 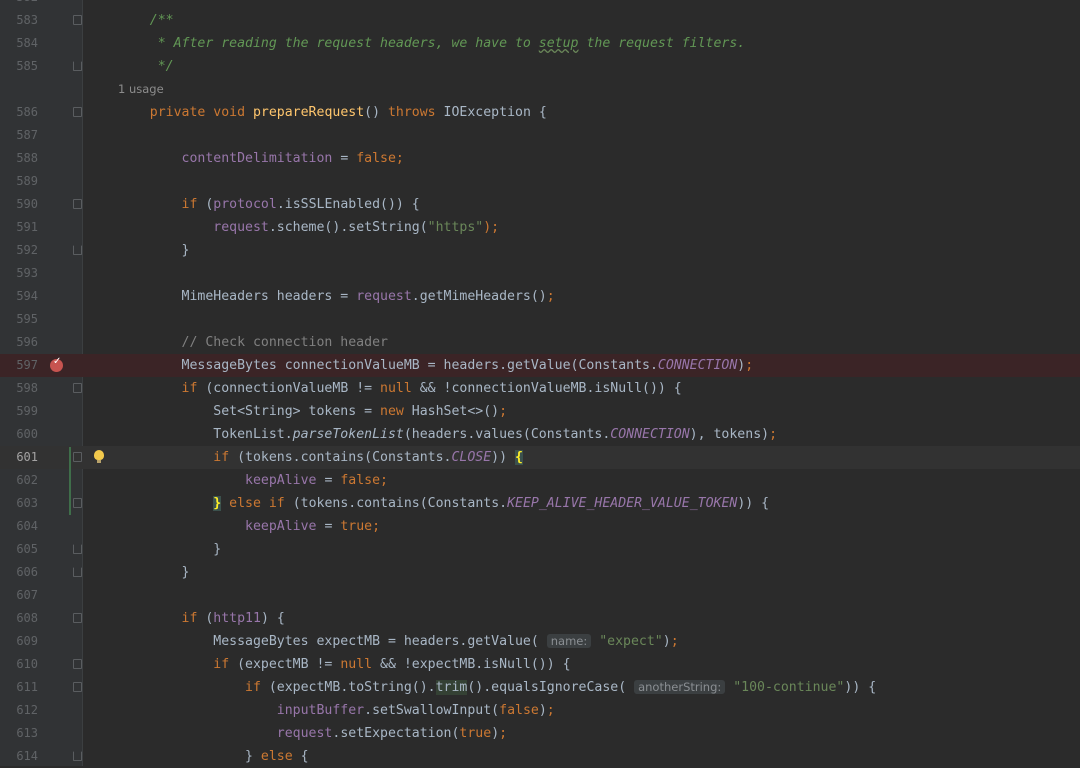 I want to click on usage-count-link: 1 usage, so click(x=141, y=89).